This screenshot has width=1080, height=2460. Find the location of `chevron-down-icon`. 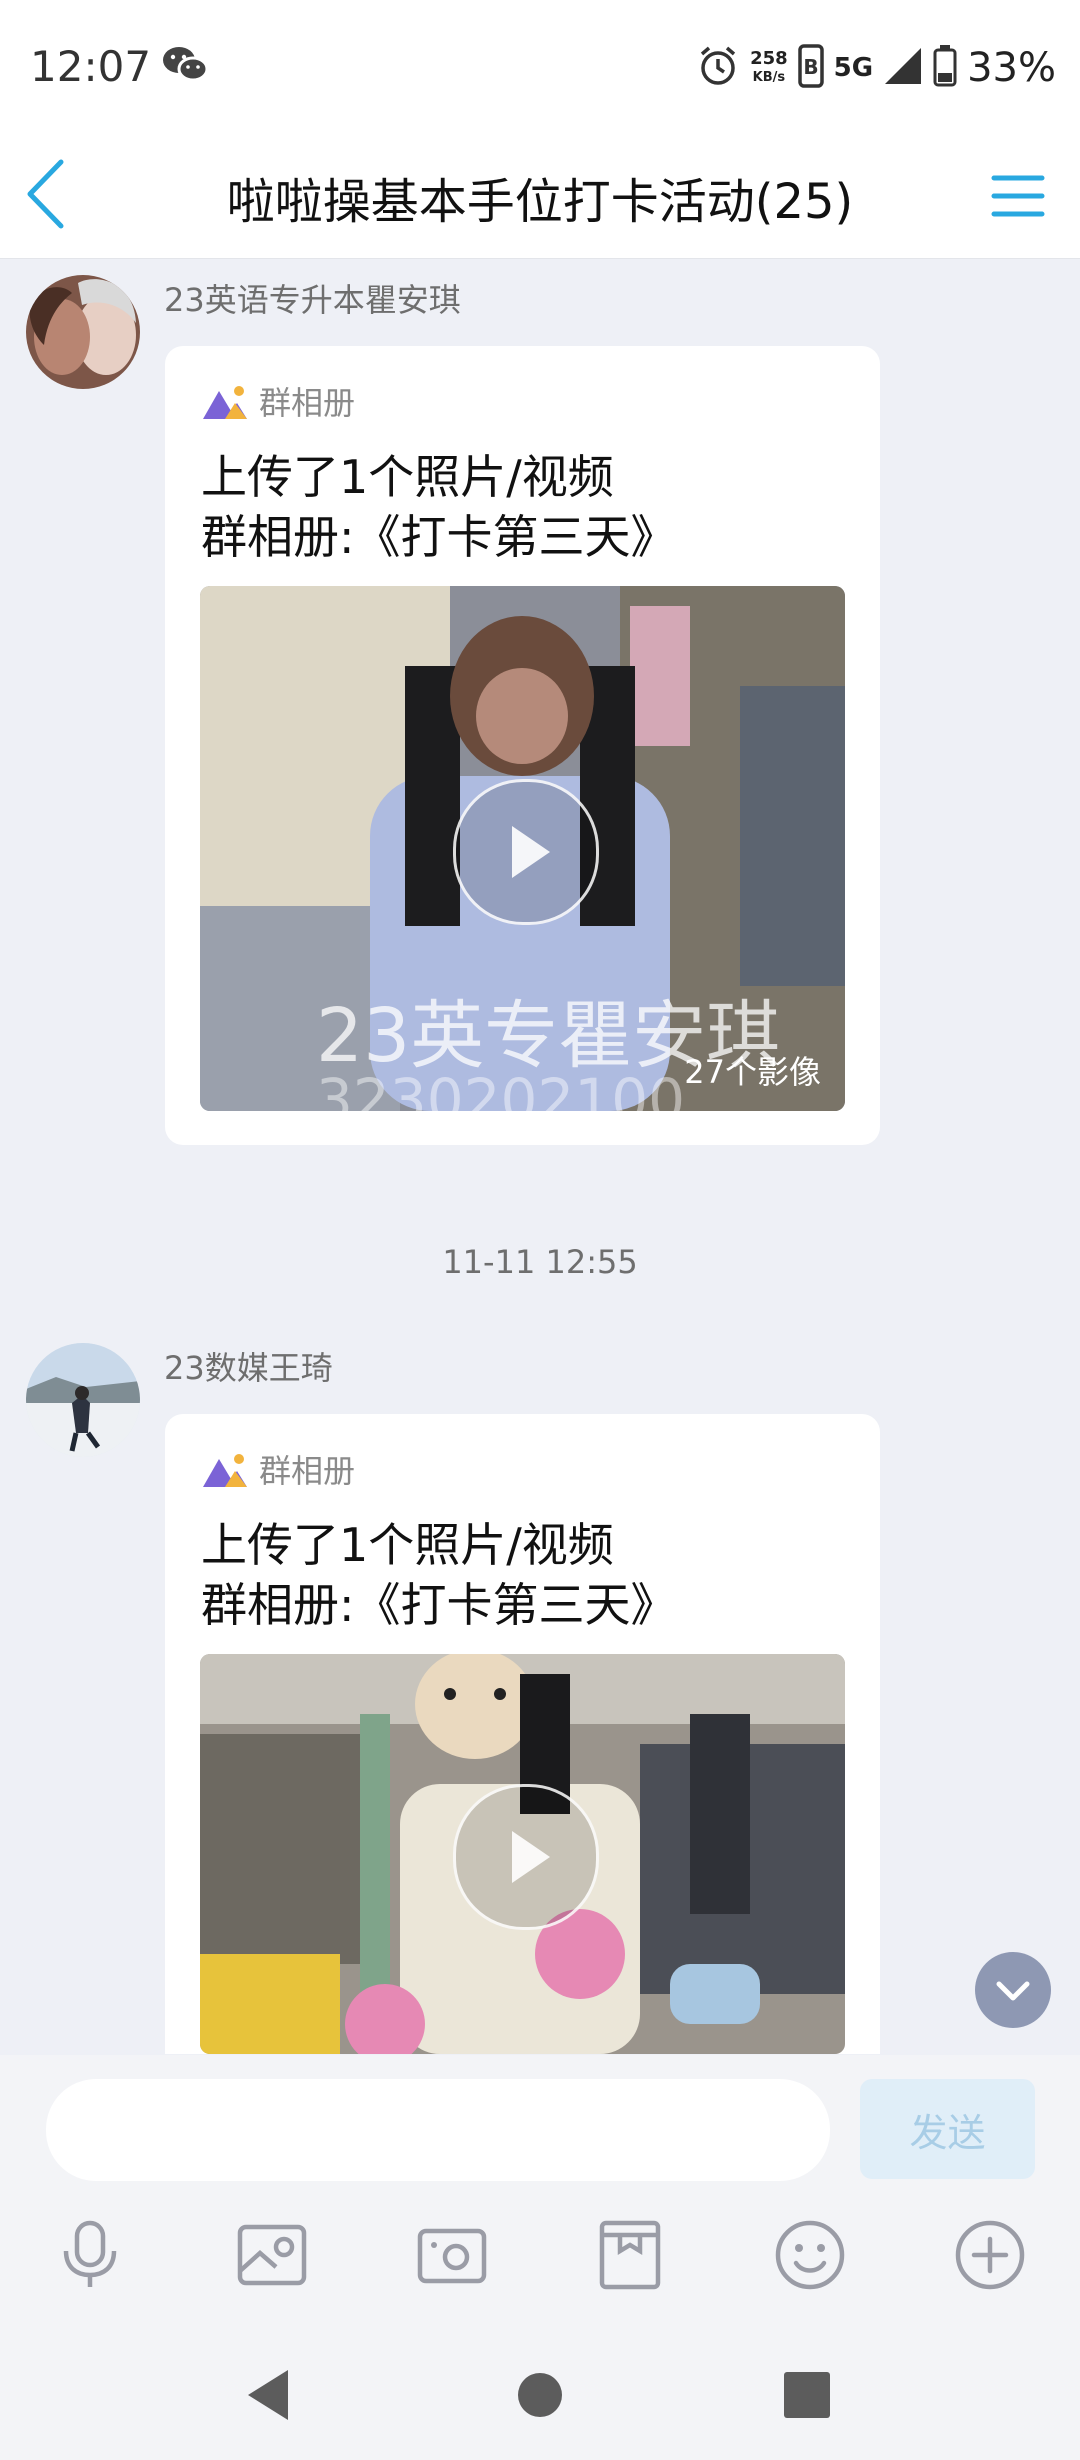

chevron-down-icon is located at coordinates (1013, 1991).